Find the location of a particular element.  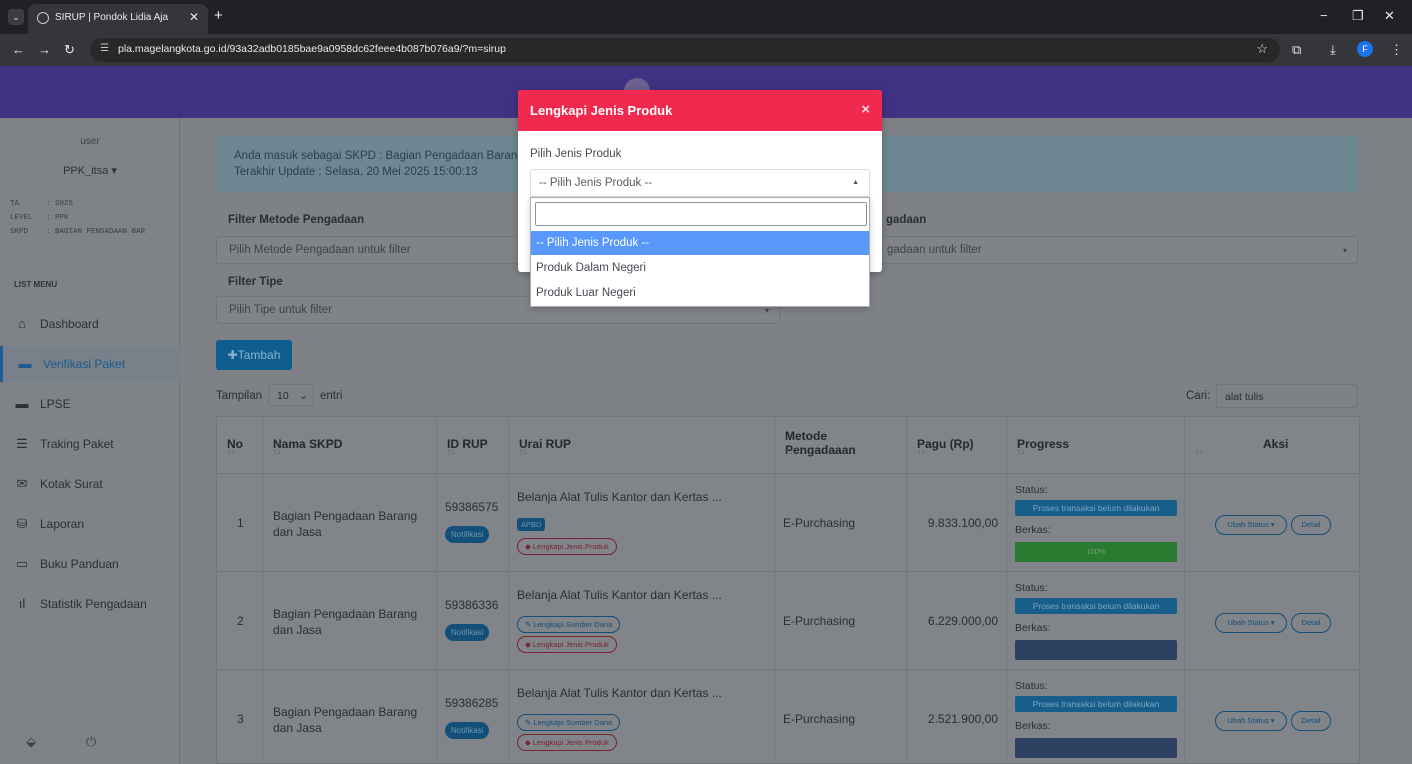

sidebar-item-statistik-pengadaan: ıl Statistik Pengadaan is located at coordinates (90, 604).